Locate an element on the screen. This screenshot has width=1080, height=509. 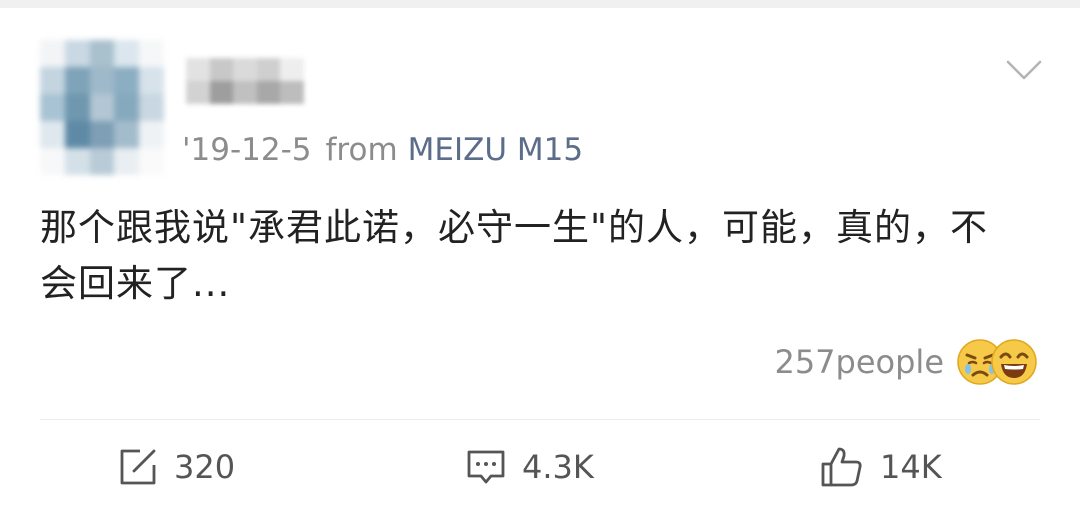
device-link: MEIZU M15 is located at coordinates (495, 150).